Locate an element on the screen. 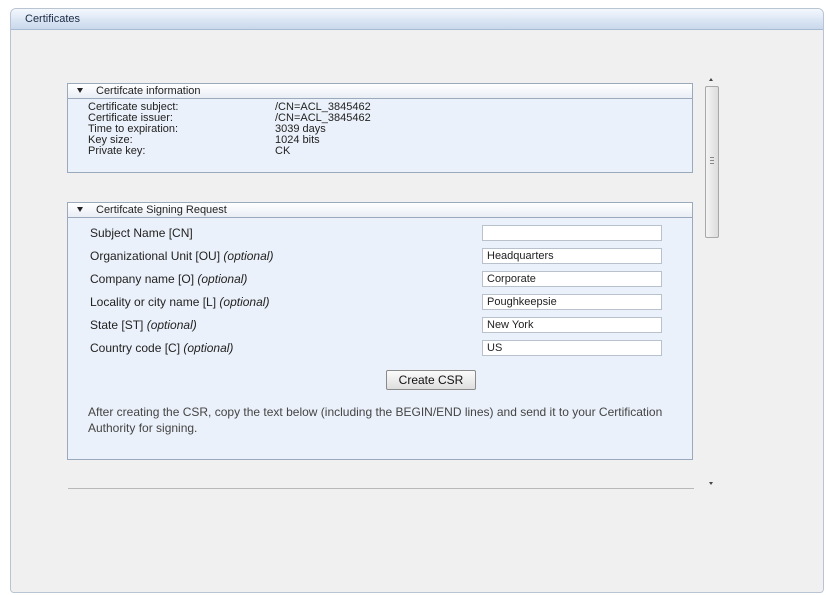 Image resolution: width=826 pixels, height=595 pixels. field-label: Organizational Unit [OU] is located at coordinates (155, 256).